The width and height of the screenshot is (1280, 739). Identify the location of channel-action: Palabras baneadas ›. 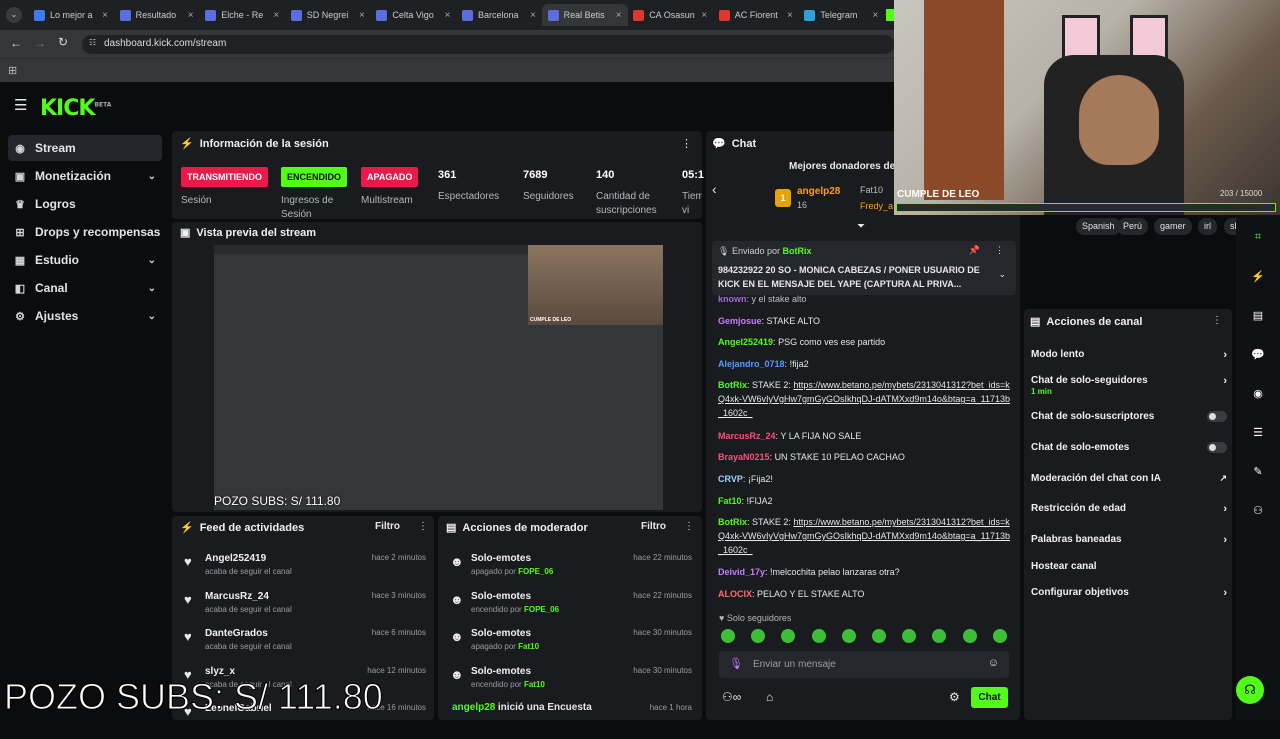
(1129, 545).